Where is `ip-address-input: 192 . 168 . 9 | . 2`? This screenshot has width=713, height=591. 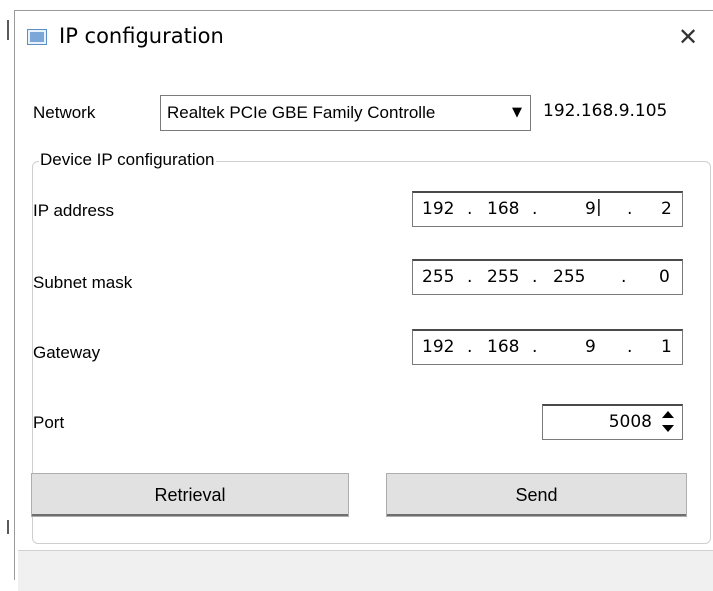 ip-address-input: 192 . 168 . 9 | . 2 is located at coordinates (547, 209).